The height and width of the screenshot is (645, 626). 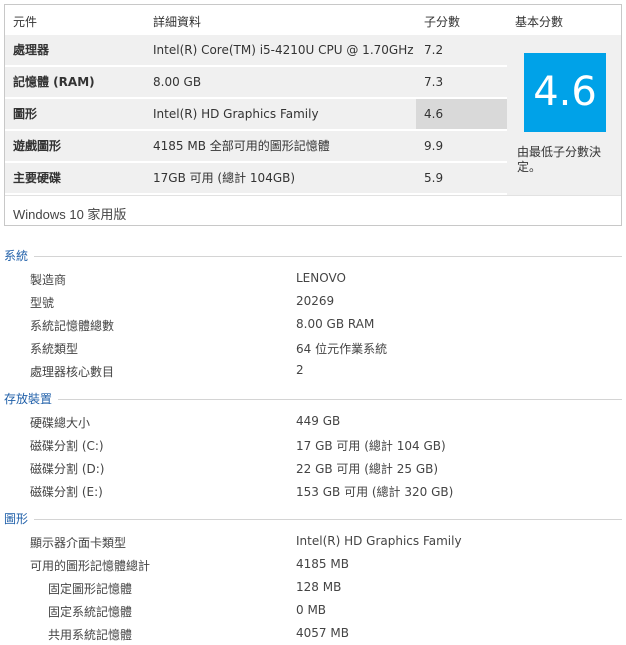 I want to click on header-component: 元件, so click(x=25, y=22).